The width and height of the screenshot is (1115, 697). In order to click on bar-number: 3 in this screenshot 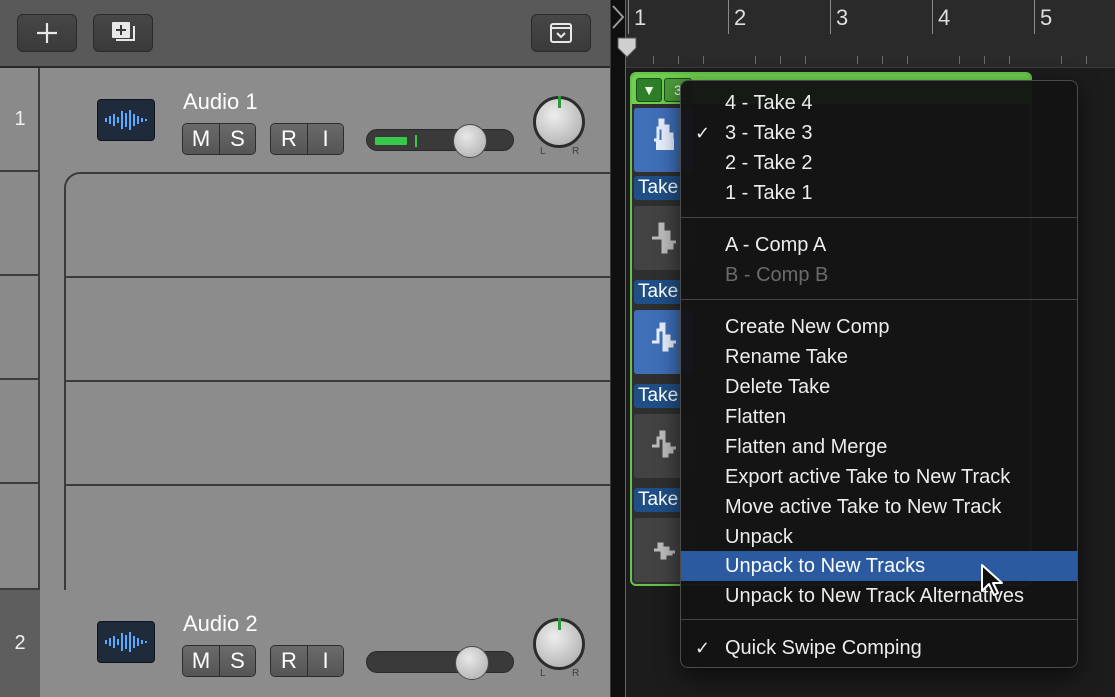, I will do `click(842, 17)`.